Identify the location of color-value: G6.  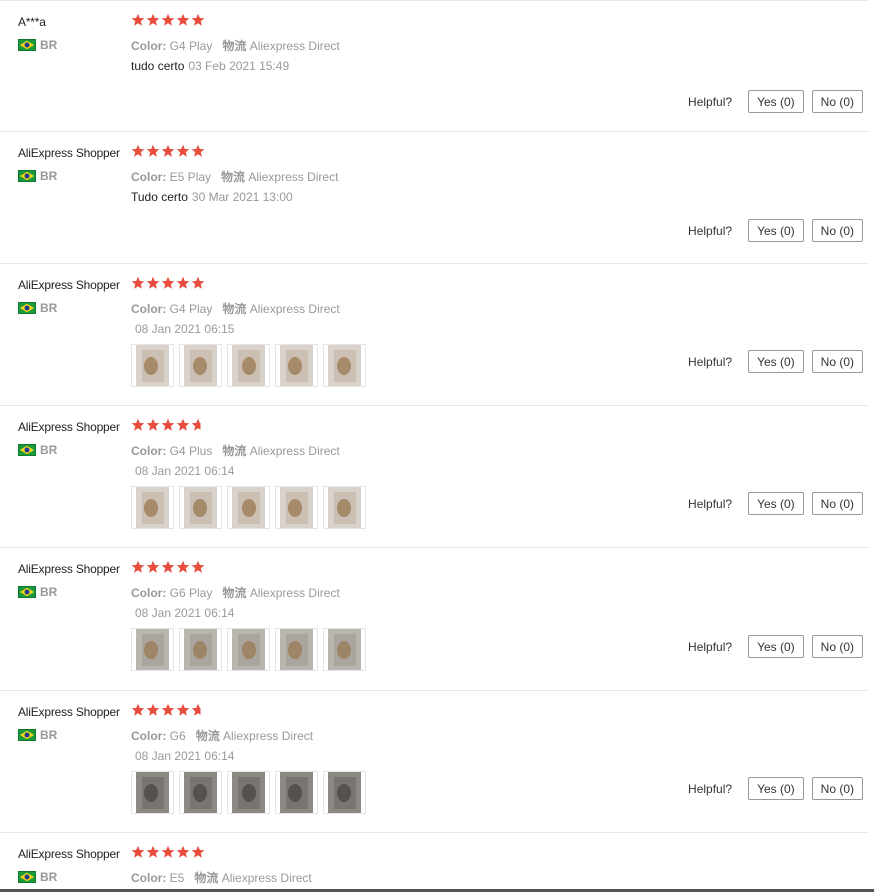
(177, 736).